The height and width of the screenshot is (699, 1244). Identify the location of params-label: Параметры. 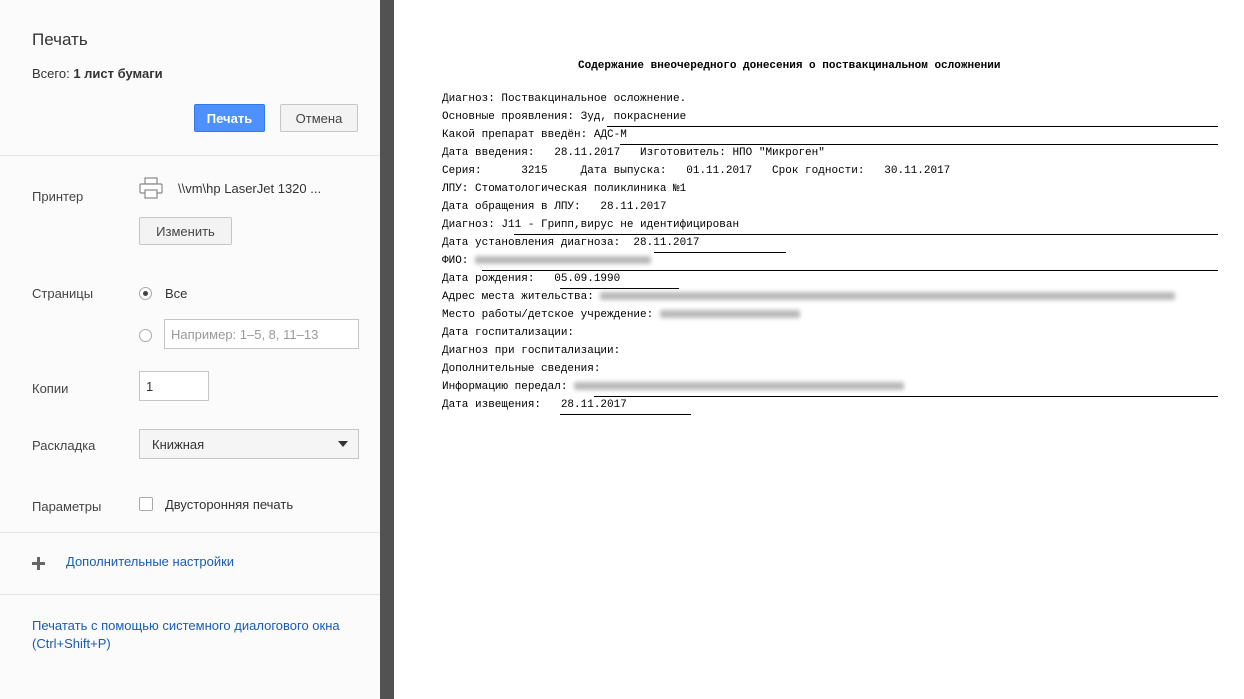
(67, 506).